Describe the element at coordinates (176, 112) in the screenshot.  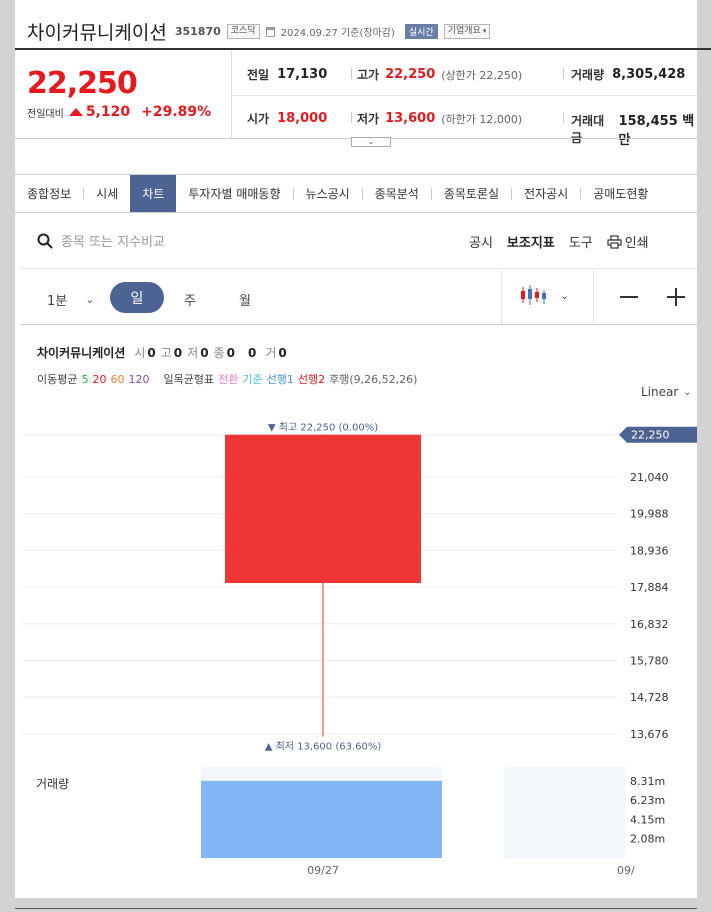
I see `change-percent: +29.89%` at that location.